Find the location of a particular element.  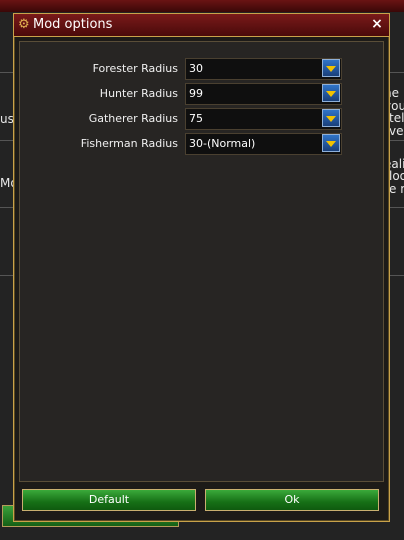

option-row-forester-radius: Forester Radius 30 is located at coordinates (201, 69).